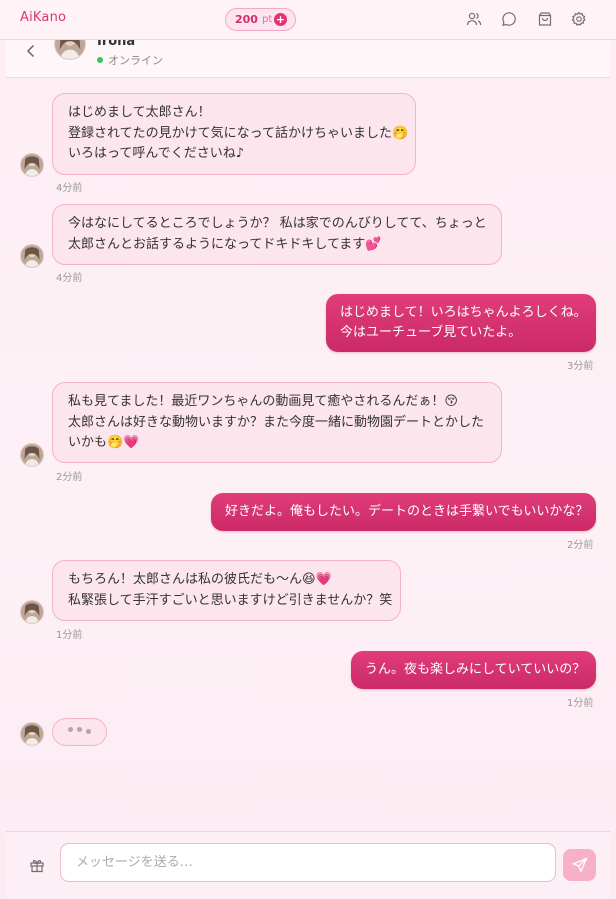  I want to click on message-line: 好きだよ。俺もしたい。デートのときは手繋いでもいいかな？, so click(407, 511).